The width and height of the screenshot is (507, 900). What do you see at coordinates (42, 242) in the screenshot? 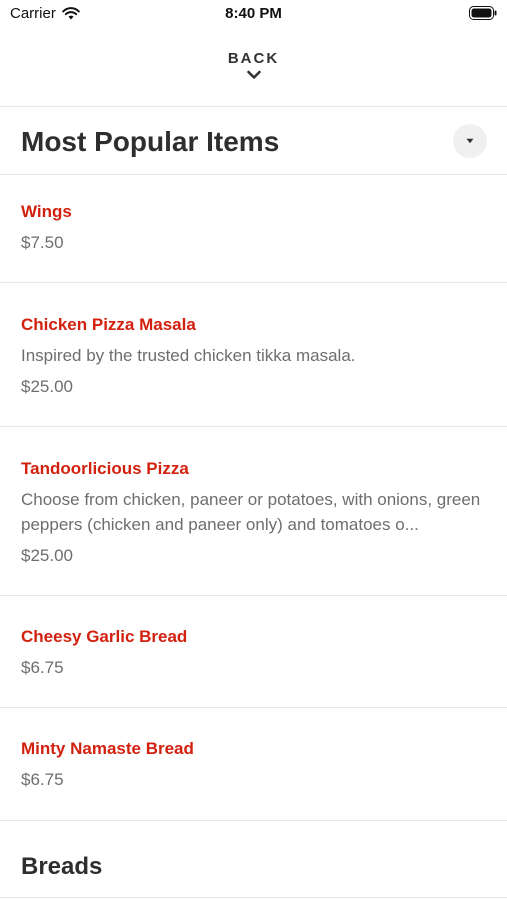
I see `item-price: $7.50` at bounding box center [42, 242].